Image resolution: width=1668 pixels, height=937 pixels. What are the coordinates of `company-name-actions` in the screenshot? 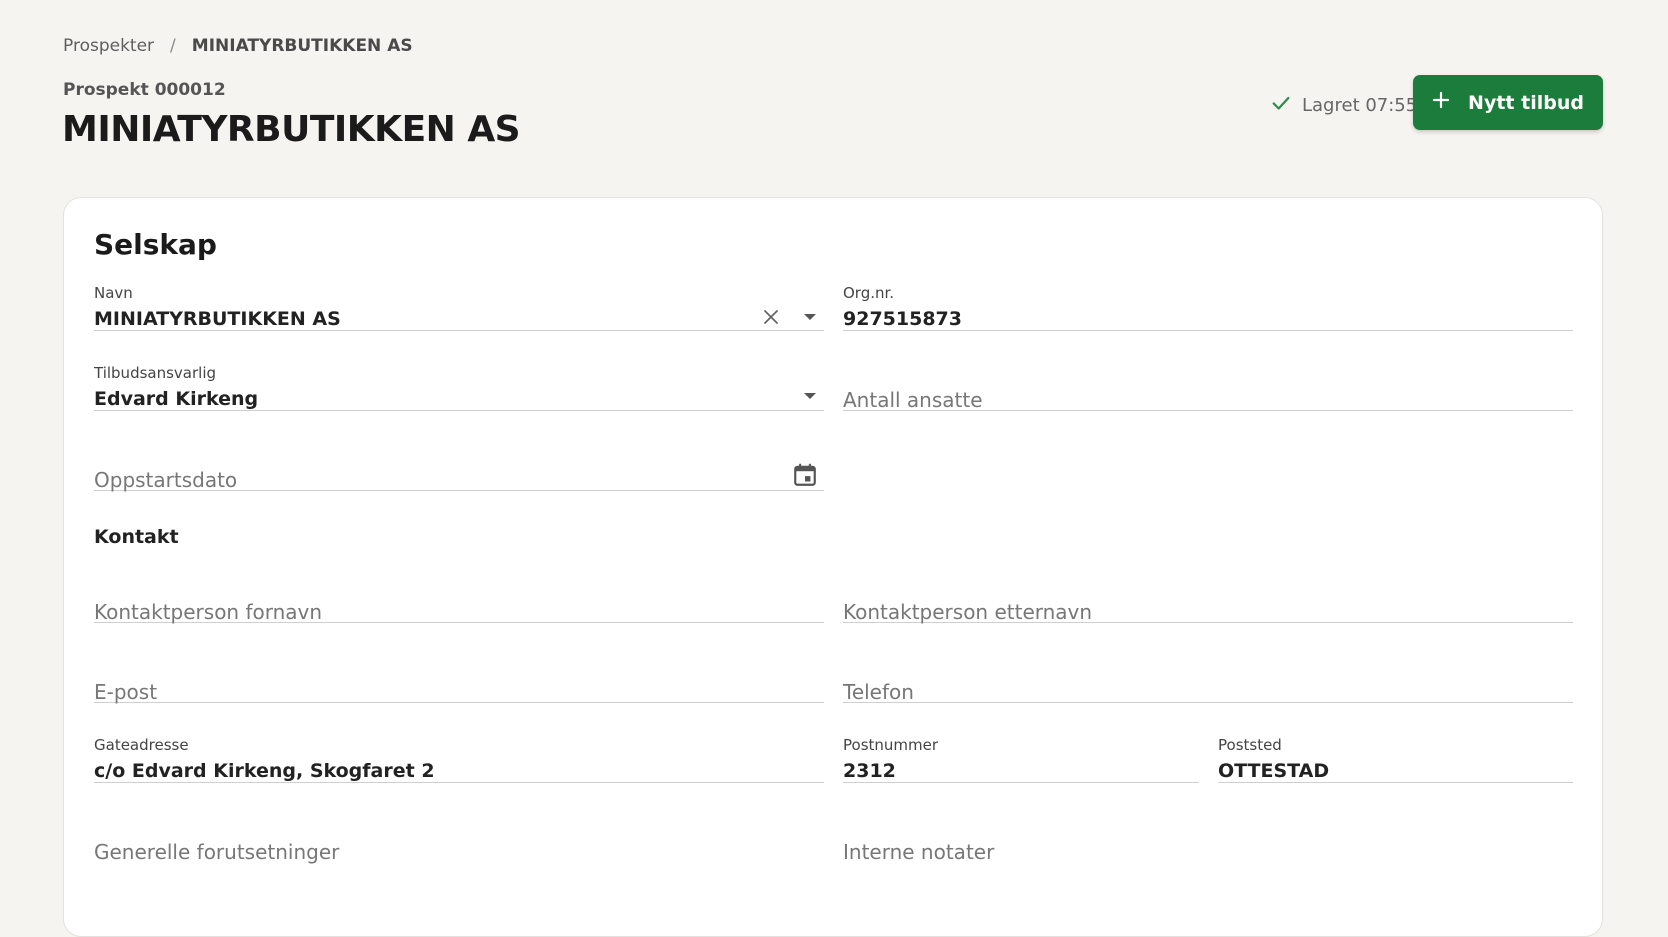 It's located at (790, 319).